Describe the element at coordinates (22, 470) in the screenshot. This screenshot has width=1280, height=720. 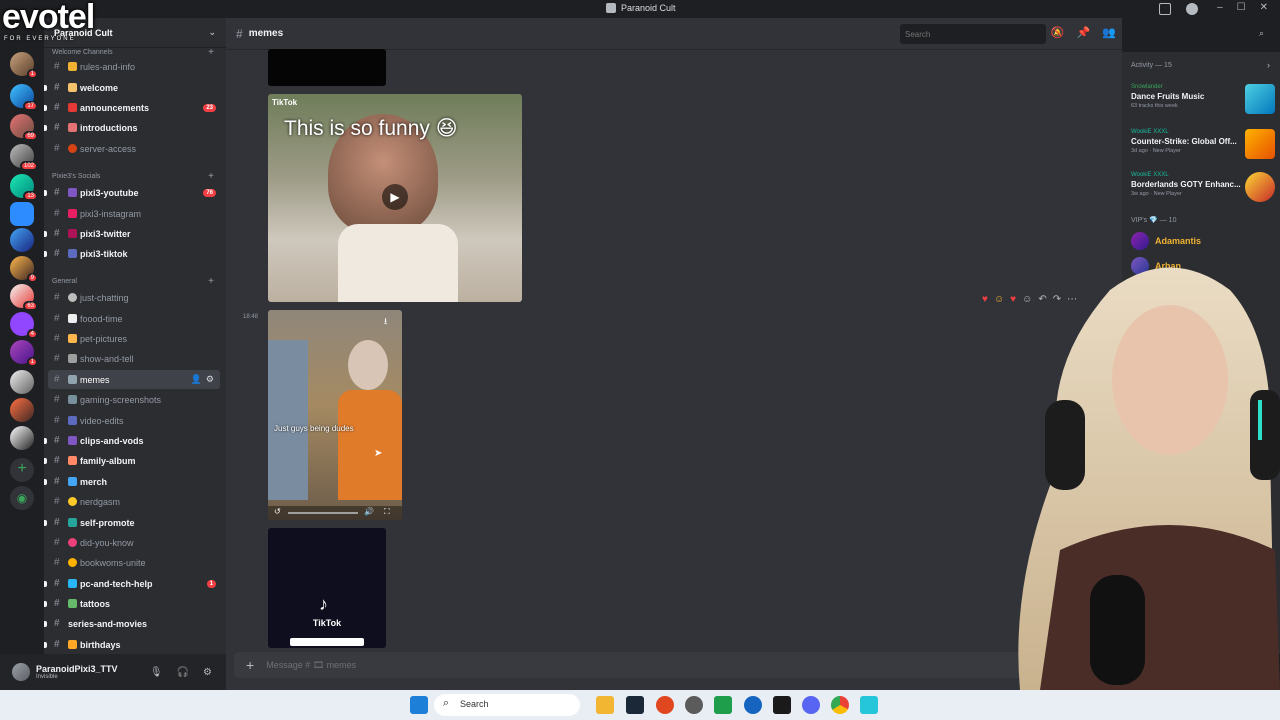
I see `add-server-icon: +` at that location.